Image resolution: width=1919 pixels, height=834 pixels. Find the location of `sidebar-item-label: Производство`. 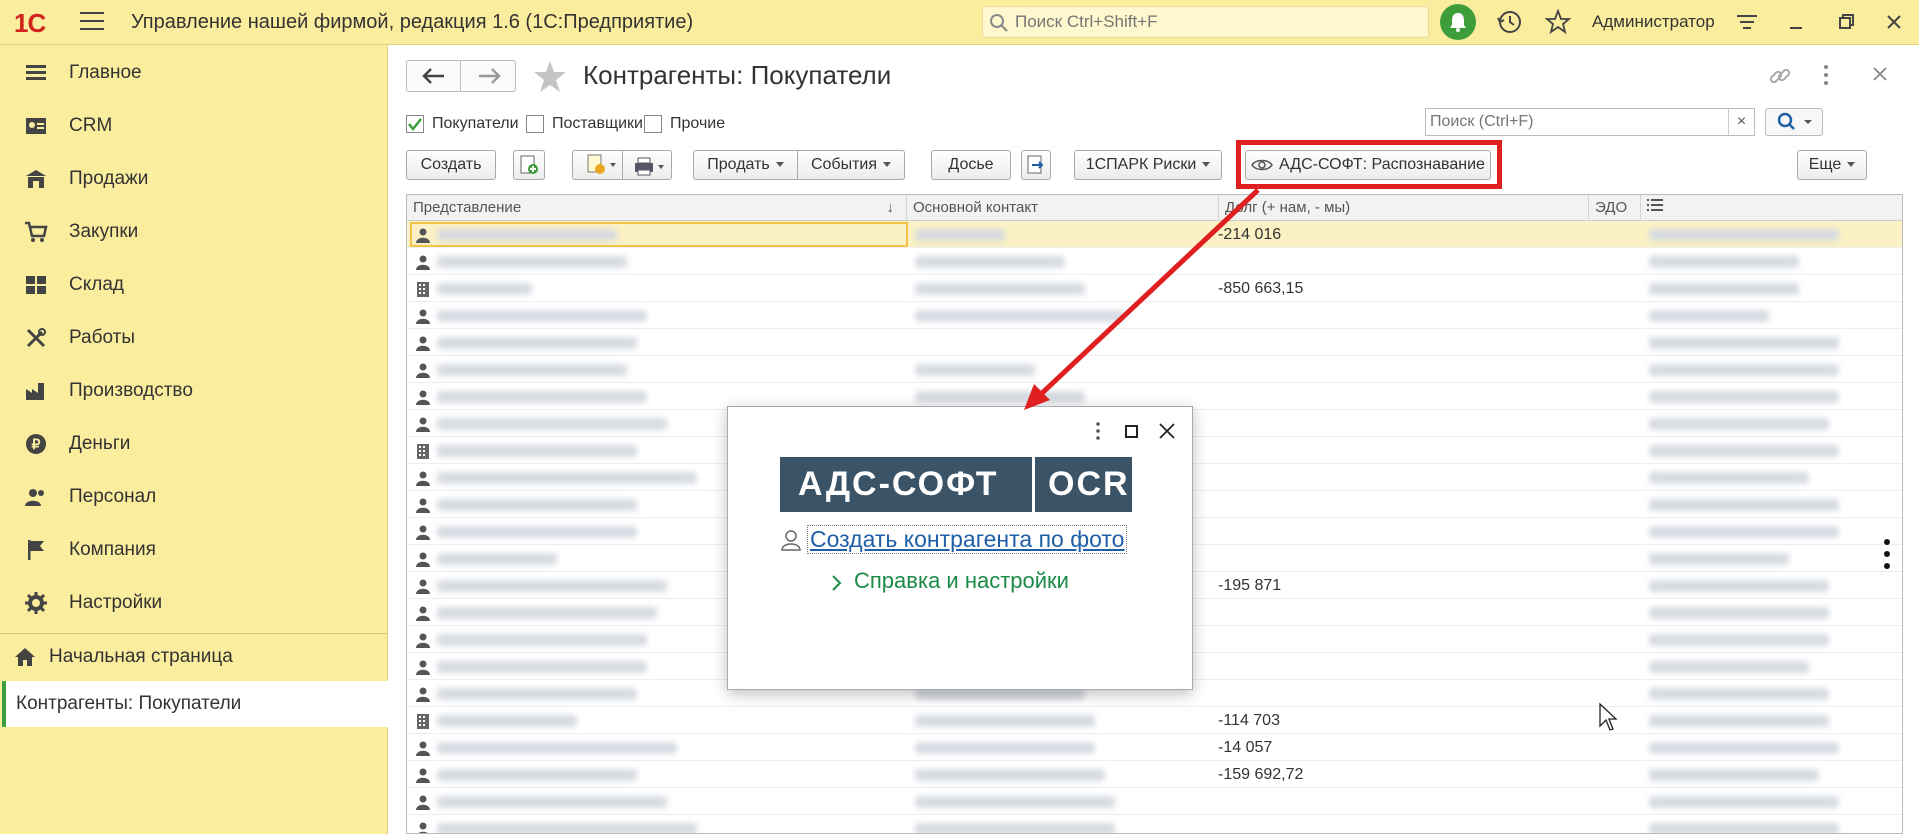

sidebar-item-label: Производство is located at coordinates (131, 390).